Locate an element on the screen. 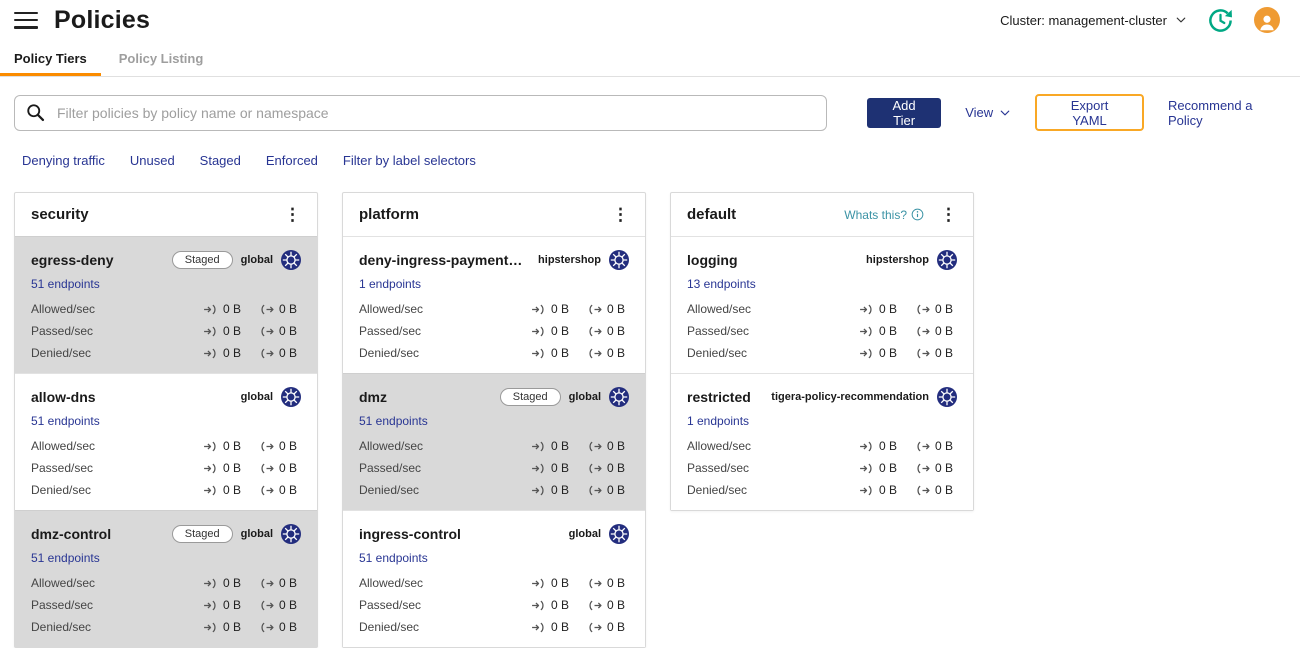  menu-icon is located at coordinates (26, 20).